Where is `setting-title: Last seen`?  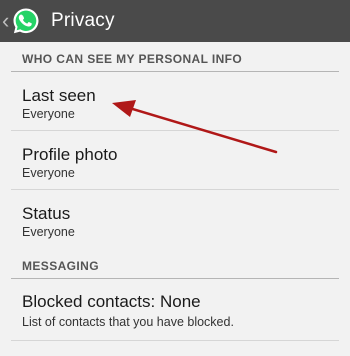 setting-title: Last seen is located at coordinates (59, 95).